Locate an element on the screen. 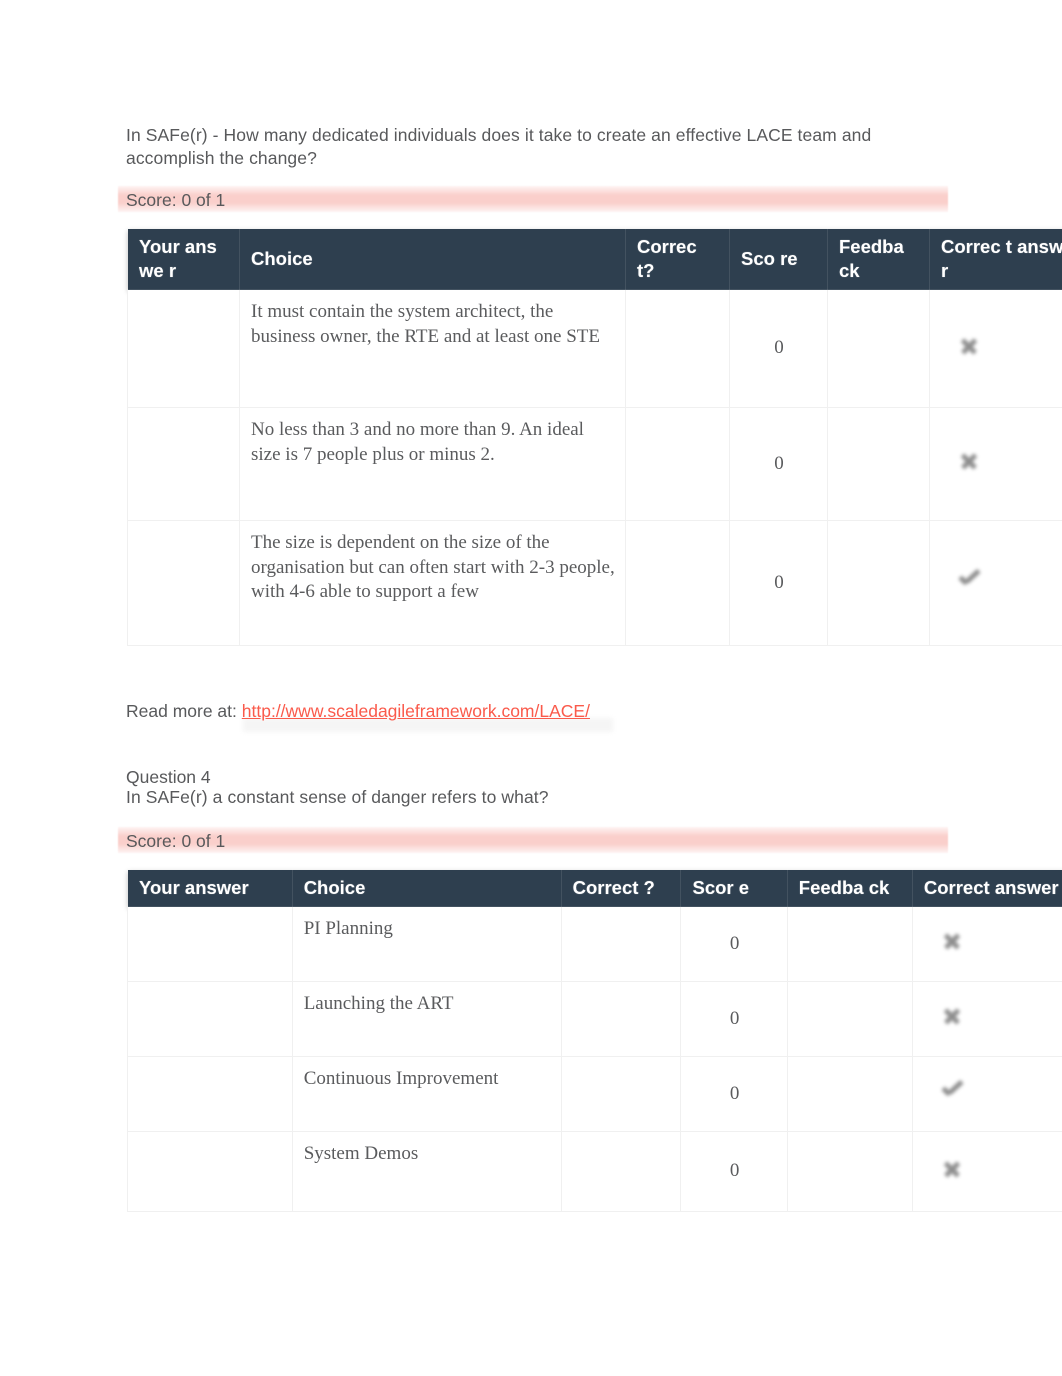  cell-choice: PI Planning is located at coordinates (426, 944).